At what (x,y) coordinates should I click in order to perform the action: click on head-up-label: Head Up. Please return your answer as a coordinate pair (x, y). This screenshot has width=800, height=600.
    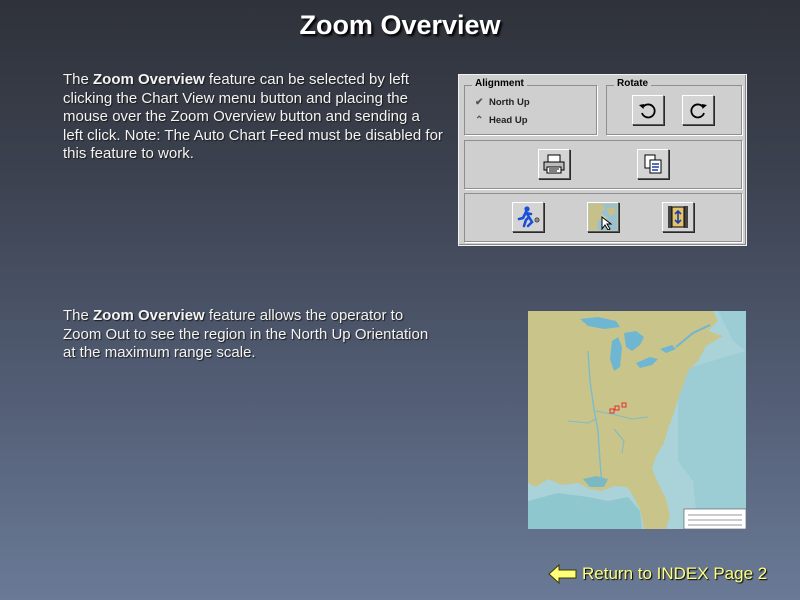
    Looking at the image, I should click on (508, 120).